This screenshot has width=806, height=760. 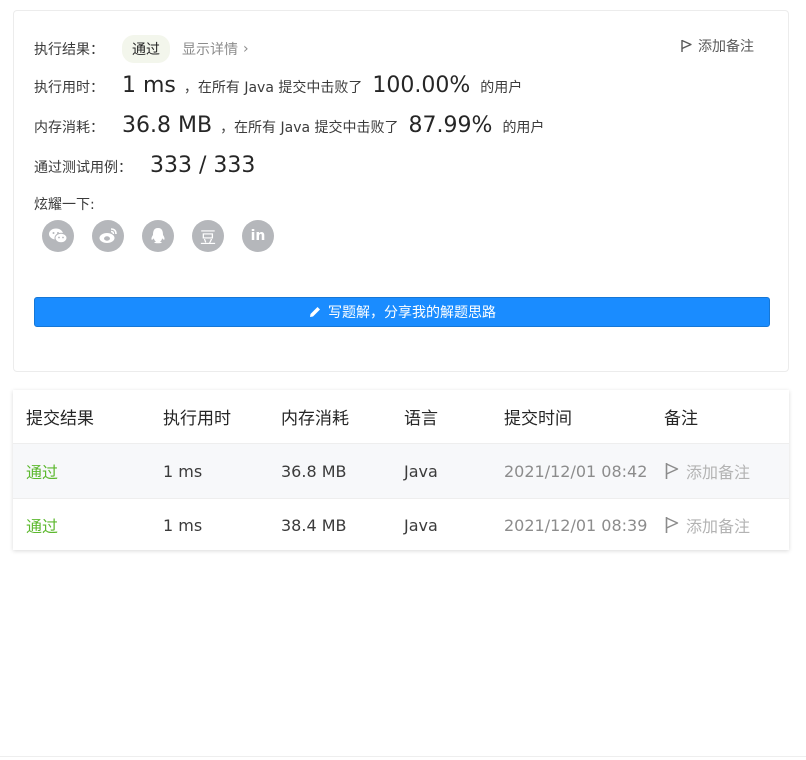 What do you see at coordinates (412, 313) in the screenshot?
I see `write-solution-label: 写题解，分享我的解题思路` at bounding box center [412, 313].